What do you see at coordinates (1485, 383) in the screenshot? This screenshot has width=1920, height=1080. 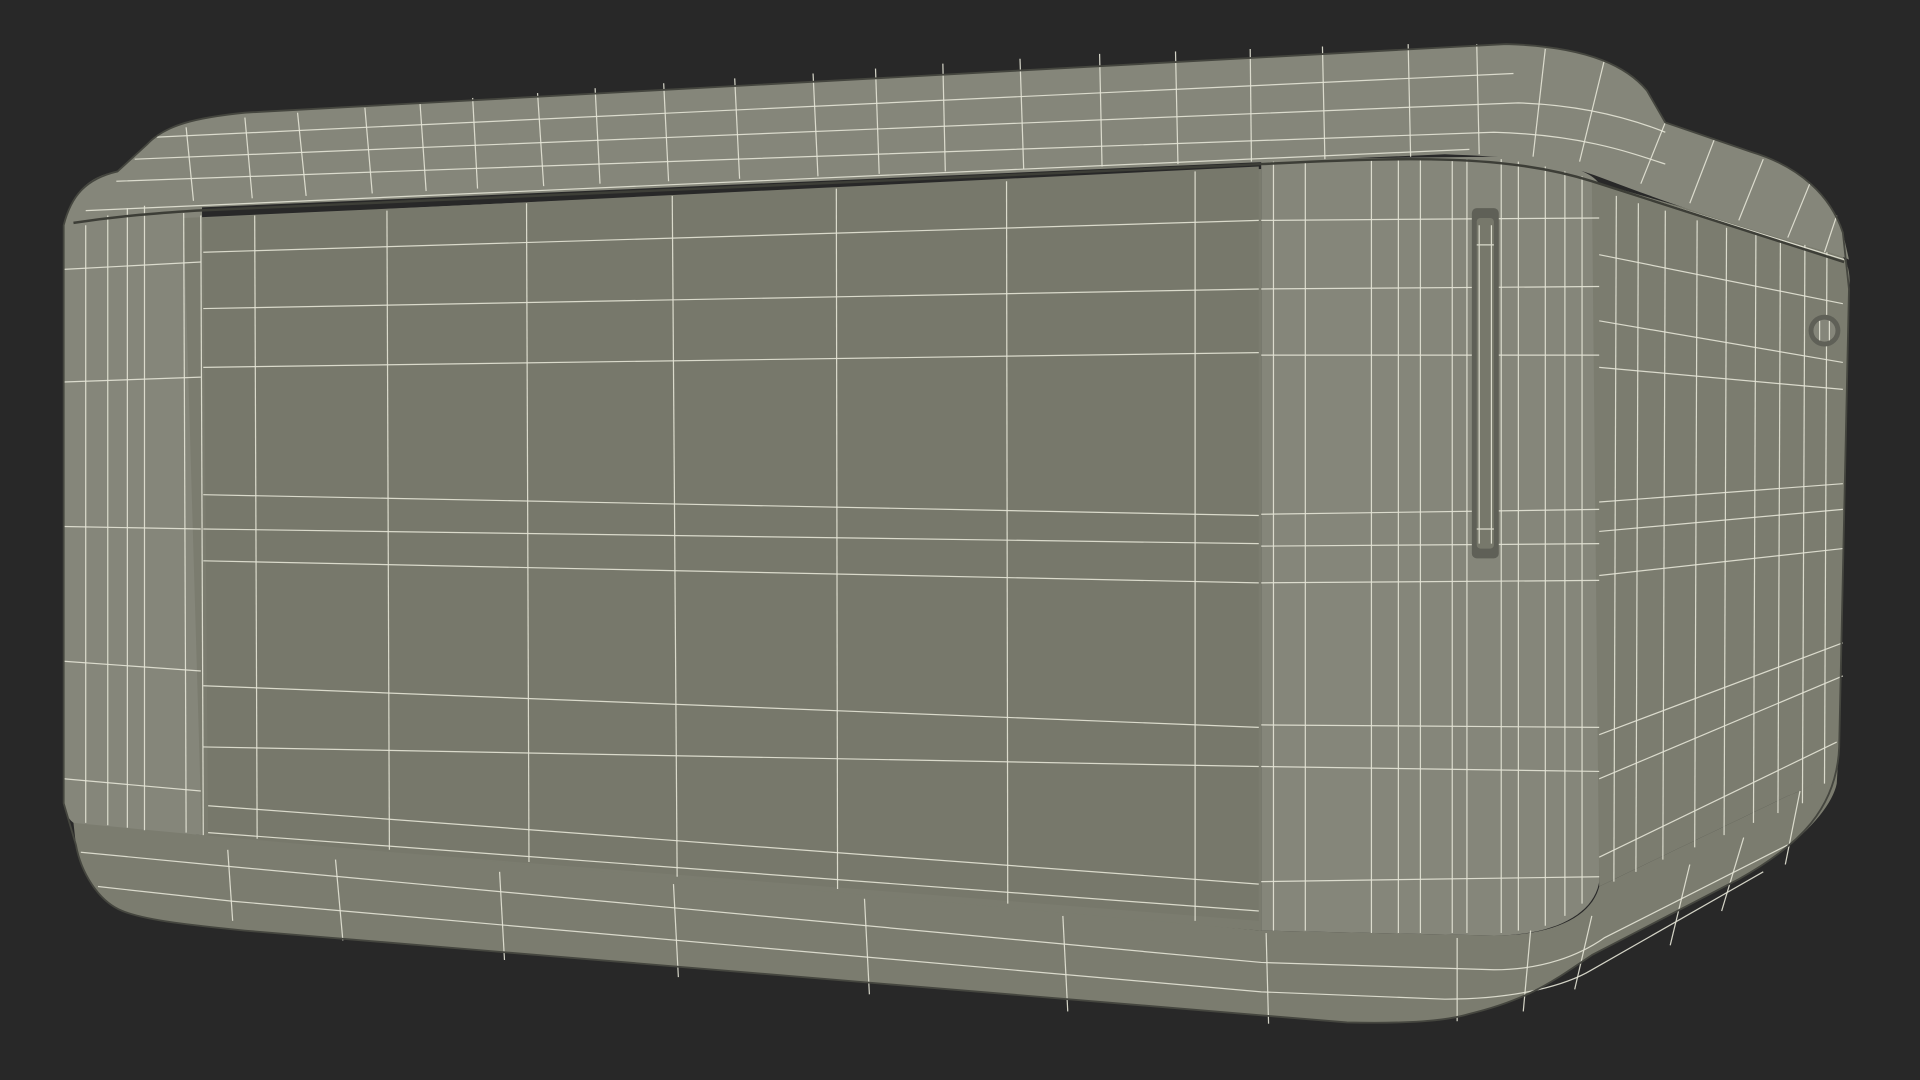 I see `control-slot` at bounding box center [1485, 383].